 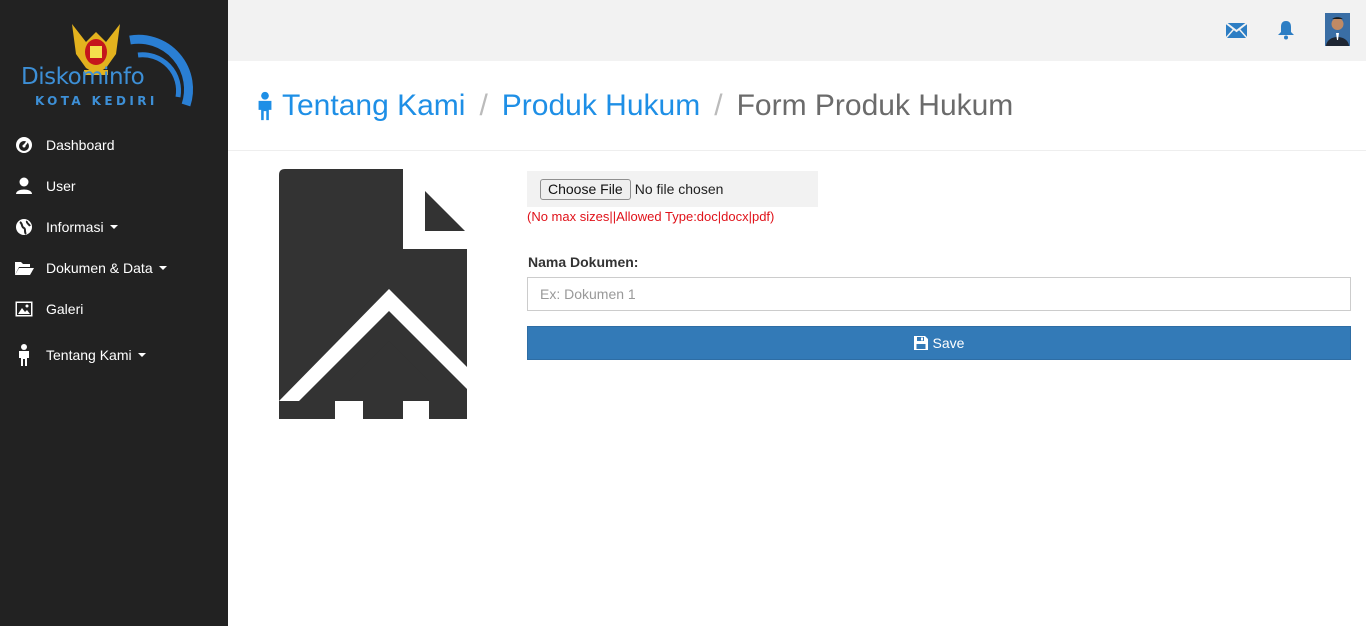 I want to click on sidebar-item-dokumen-data: Dokumen & Data, so click(x=114, y=267).